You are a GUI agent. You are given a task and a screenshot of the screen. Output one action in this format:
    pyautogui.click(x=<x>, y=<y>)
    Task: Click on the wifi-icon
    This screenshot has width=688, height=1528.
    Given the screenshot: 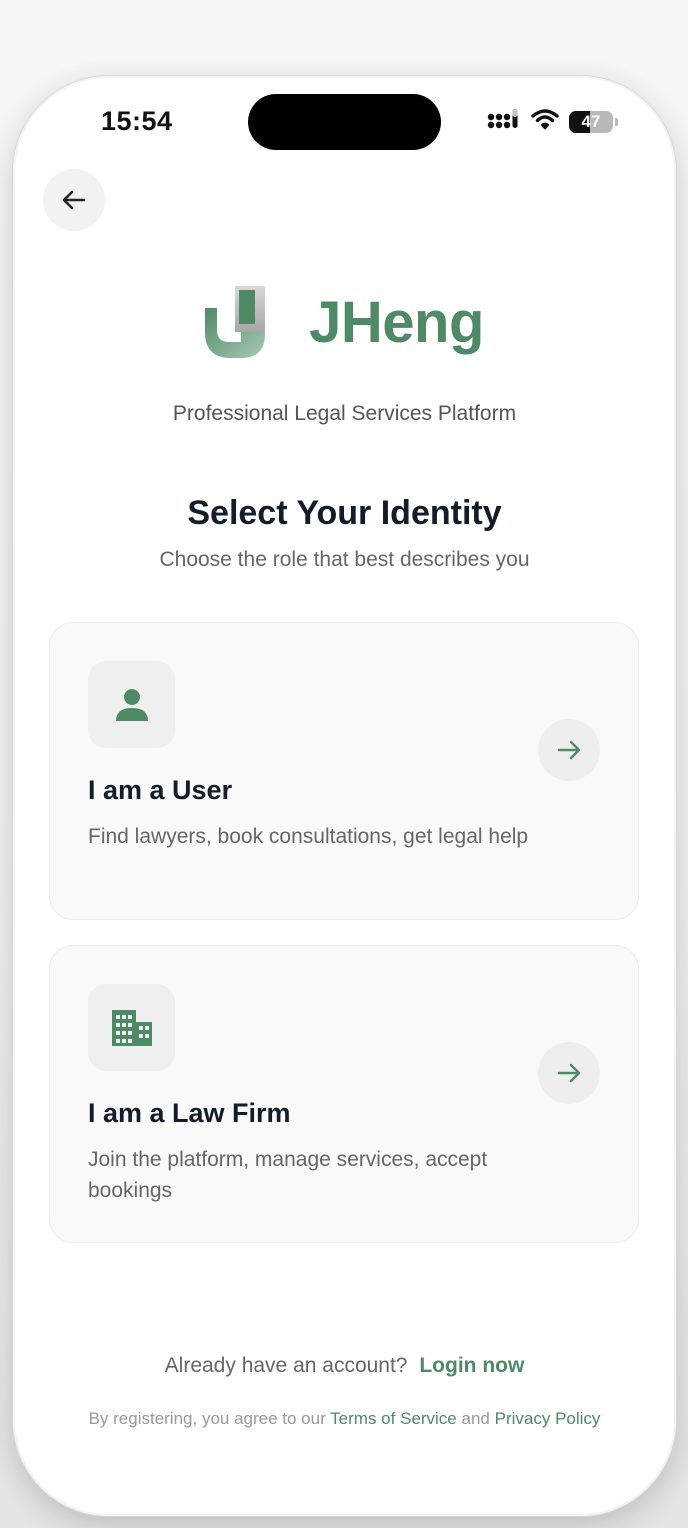 What is the action you would take?
    pyautogui.click(x=545, y=121)
    